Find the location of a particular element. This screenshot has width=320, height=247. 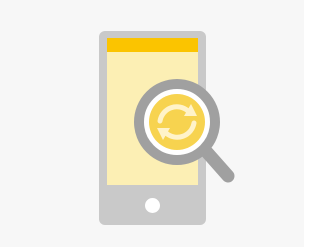

magnifying-glass-handle is located at coordinates (216, 163).